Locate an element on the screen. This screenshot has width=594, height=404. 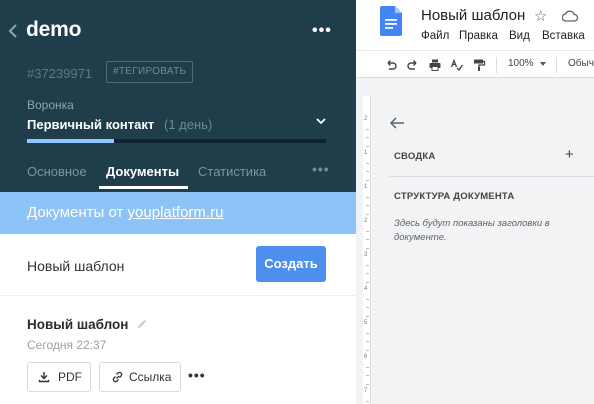
print-icon is located at coordinates (435, 65).